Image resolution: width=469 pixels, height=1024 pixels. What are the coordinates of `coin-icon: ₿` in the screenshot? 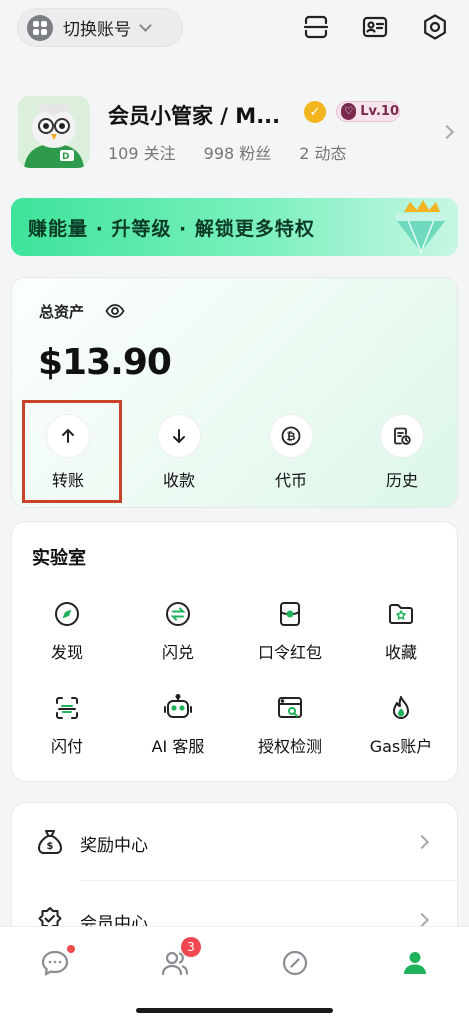 It's located at (291, 436).